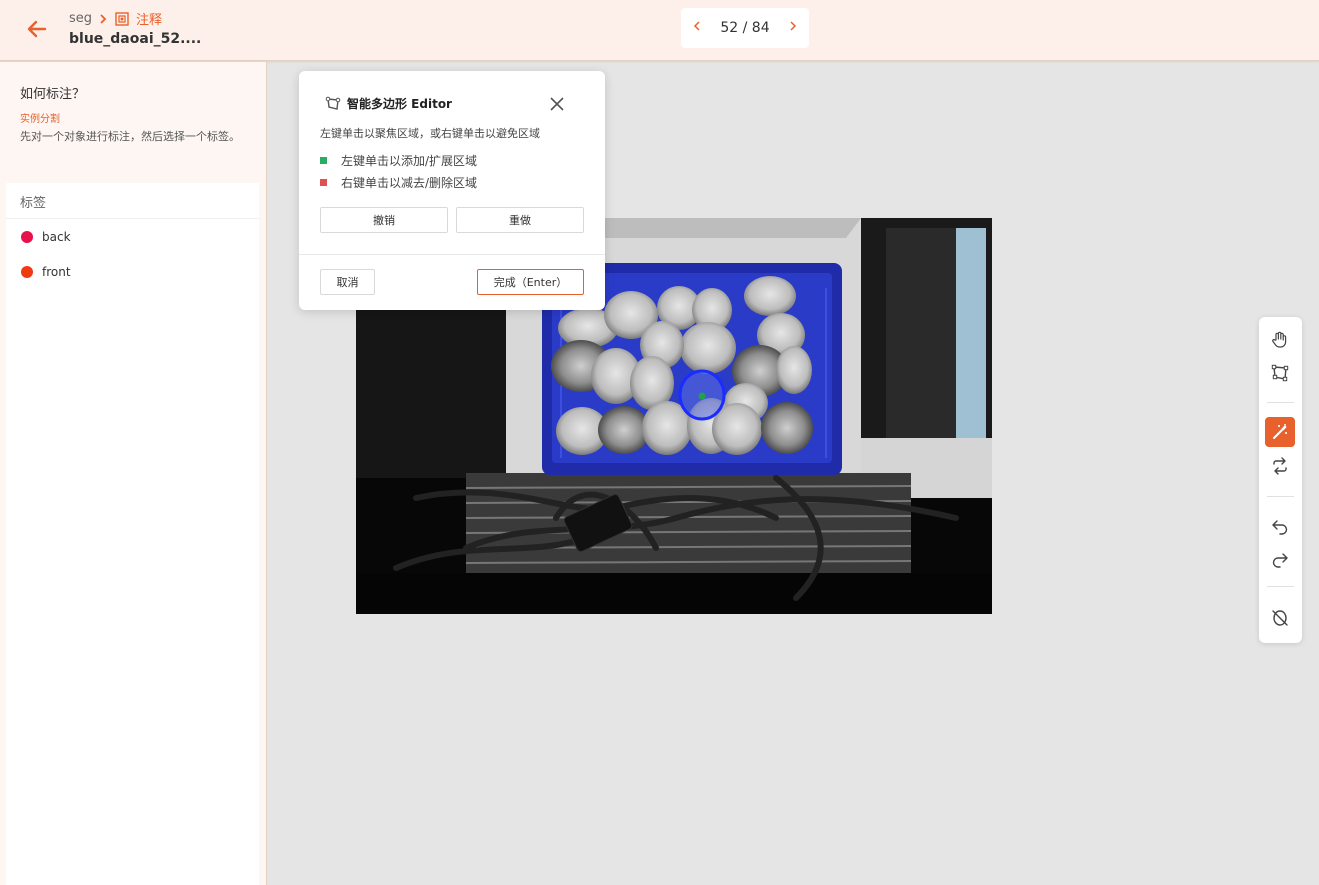  I want to click on undo-button: 撤销, so click(384, 220).